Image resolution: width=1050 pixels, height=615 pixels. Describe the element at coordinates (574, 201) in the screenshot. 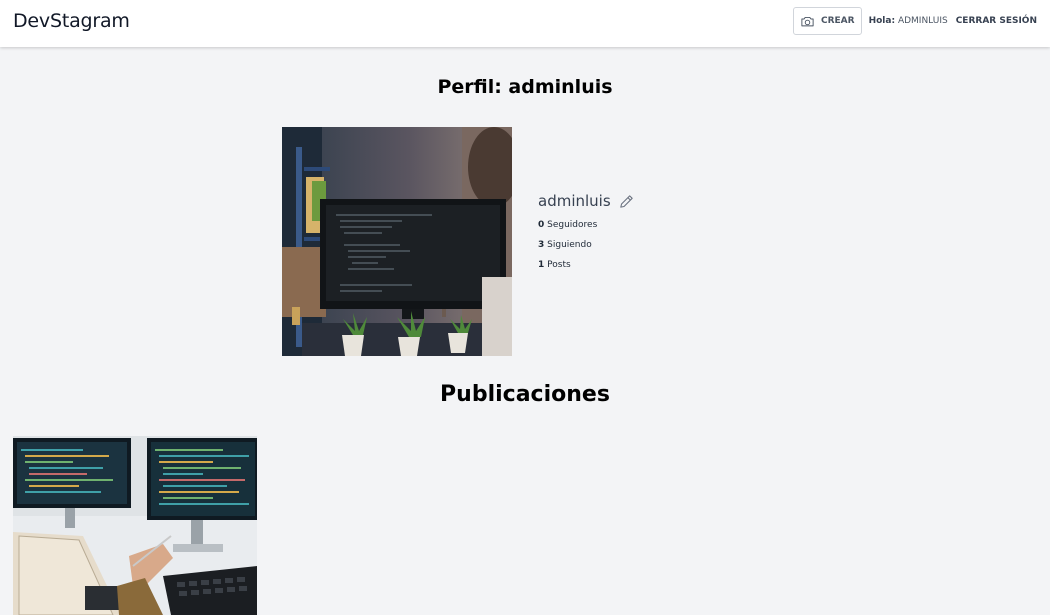

I see `profile-username: adminluis` at that location.